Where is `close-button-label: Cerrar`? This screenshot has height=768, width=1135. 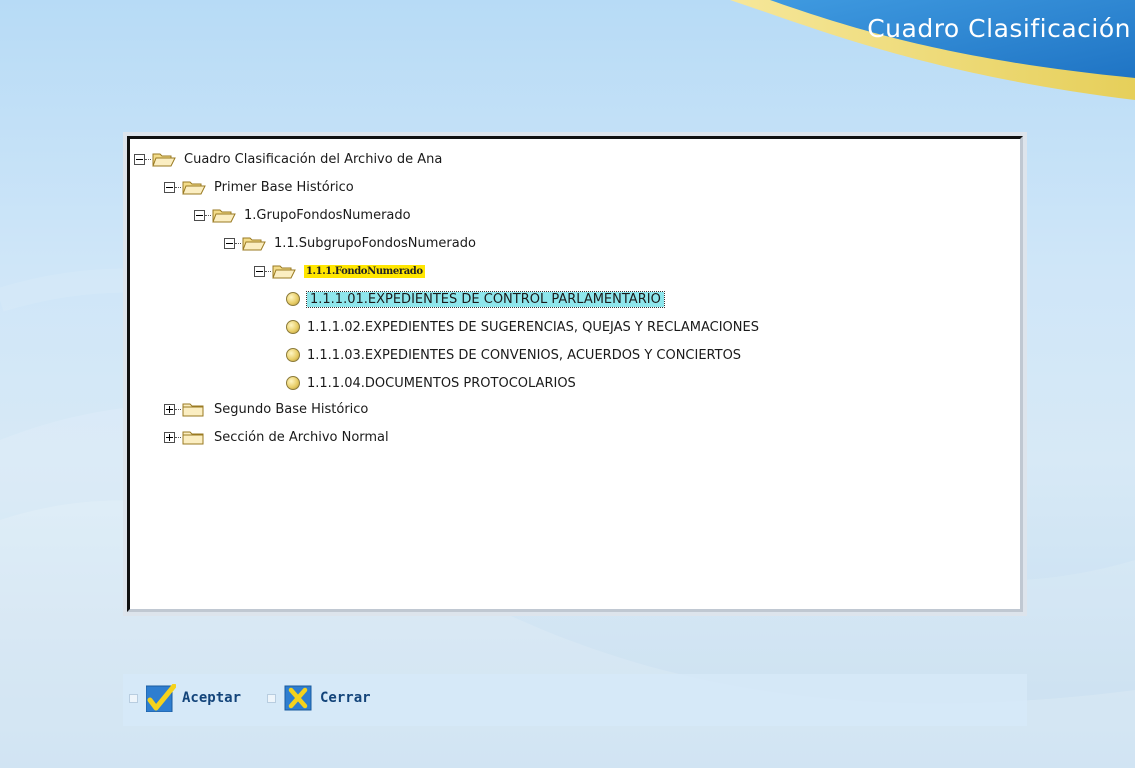
close-button-label: Cerrar is located at coordinates (345, 698).